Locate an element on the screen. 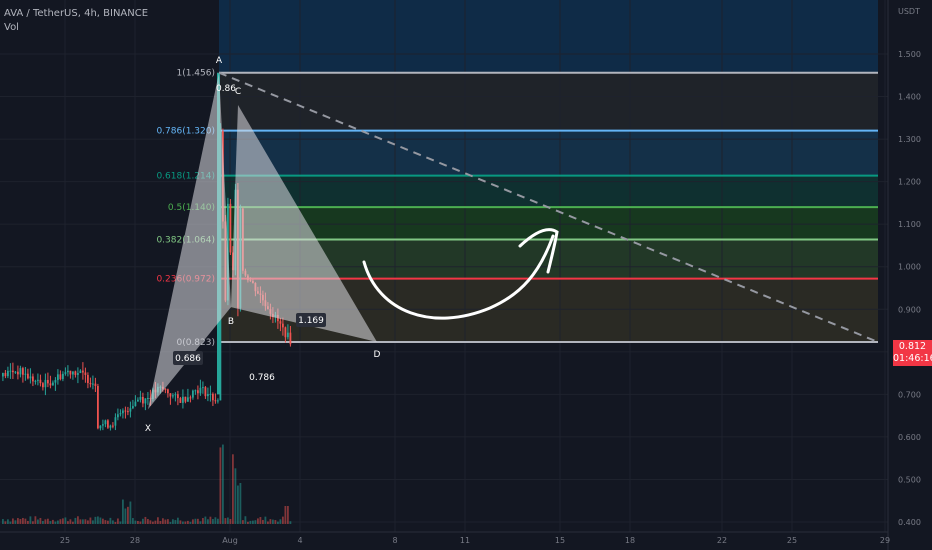 The width and height of the screenshot is (932, 550). price-tick-label: 0.500 is located at coordinates (909, 479).